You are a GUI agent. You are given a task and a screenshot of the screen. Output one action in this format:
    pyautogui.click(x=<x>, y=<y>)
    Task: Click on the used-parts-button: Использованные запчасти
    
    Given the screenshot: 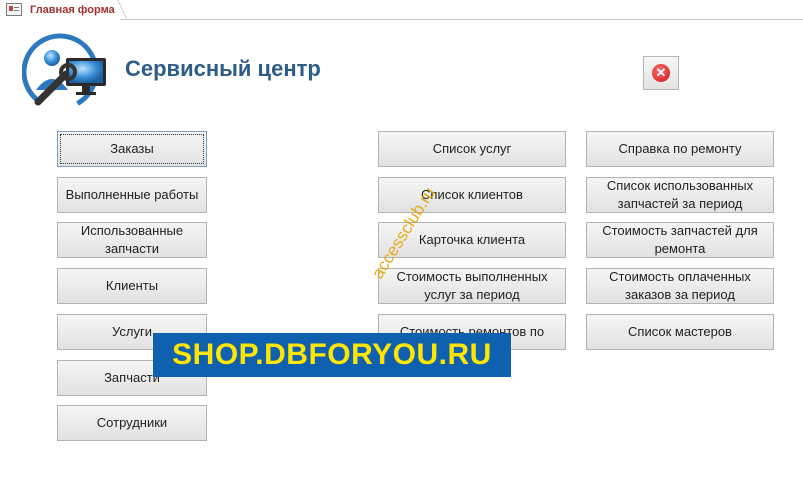 What is the action you would take?
    pyautogui.click(x=132, y=240)
    